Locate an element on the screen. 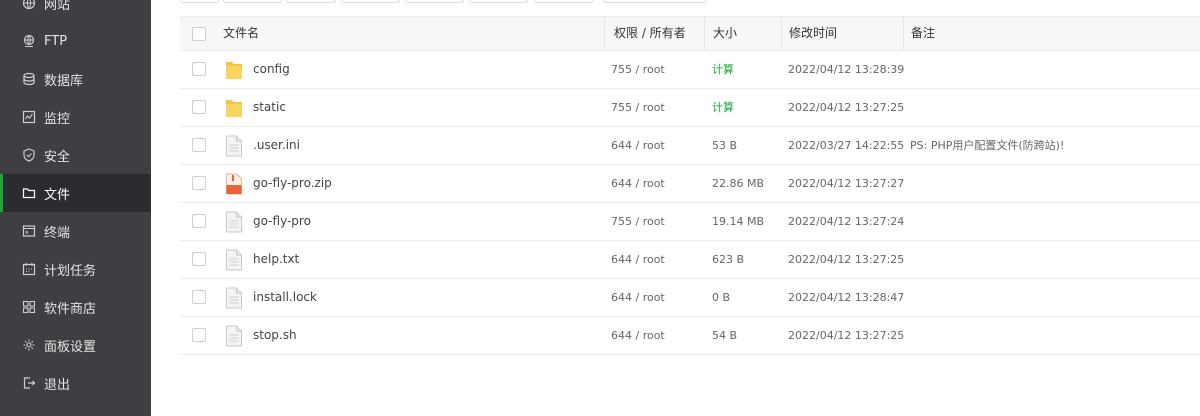 Image resolution: width=1200 pixels, height=416 pixels. sidebar-item-files: 文件 is located at coordinates (75, 193).